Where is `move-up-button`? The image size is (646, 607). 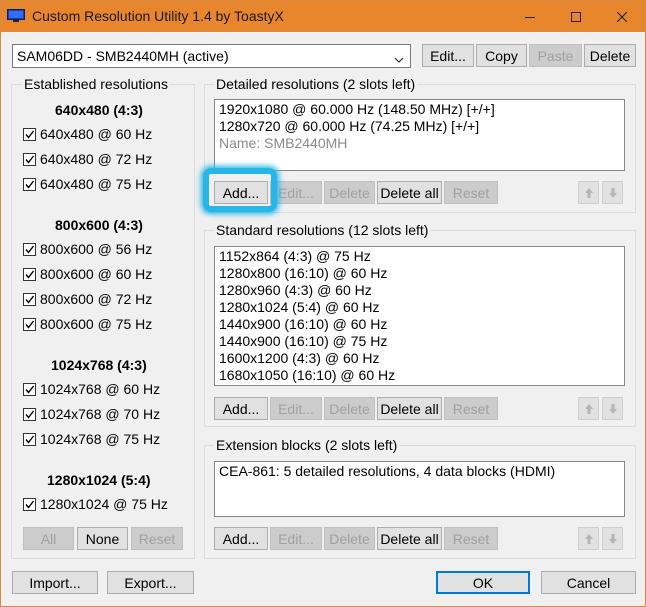 move-up-button is located at coordinates (588, 192).